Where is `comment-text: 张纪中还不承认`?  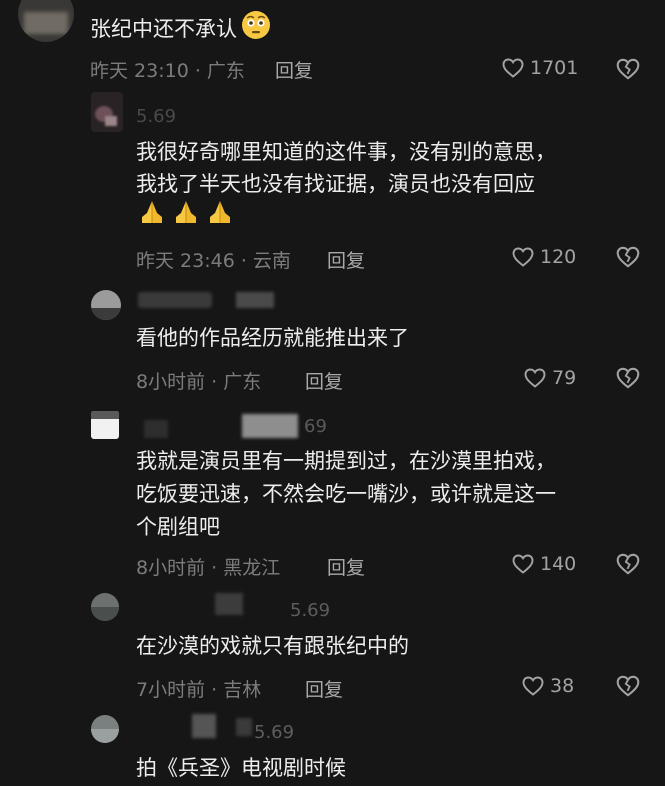 comment-text: 张纪中还不承认 is located at coordinates (180, 30).